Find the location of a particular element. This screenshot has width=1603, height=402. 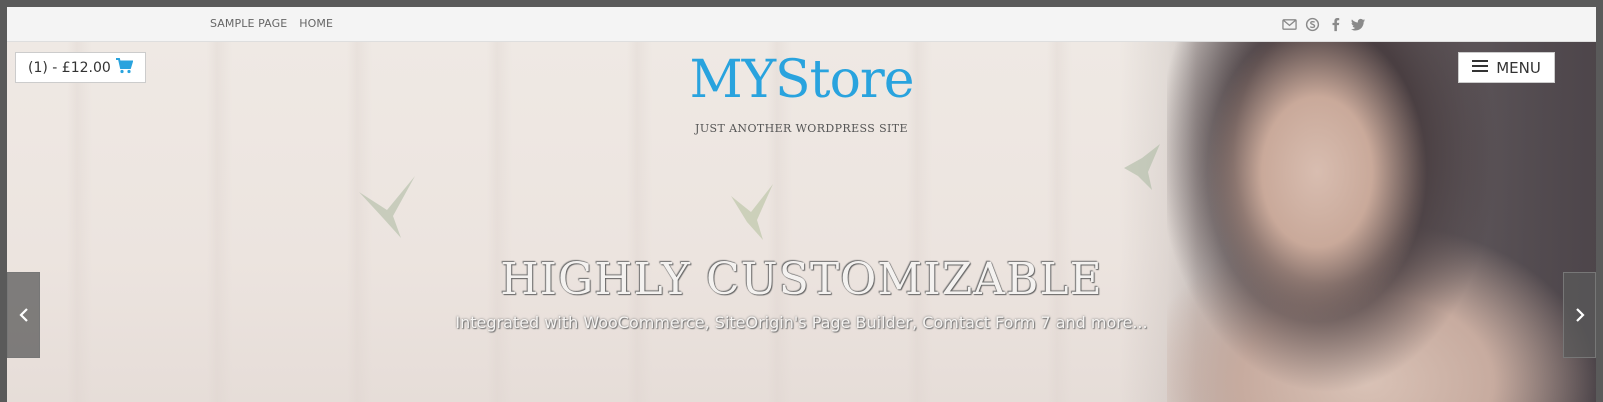

slider-prev-button is located at coordinates (23, 315).